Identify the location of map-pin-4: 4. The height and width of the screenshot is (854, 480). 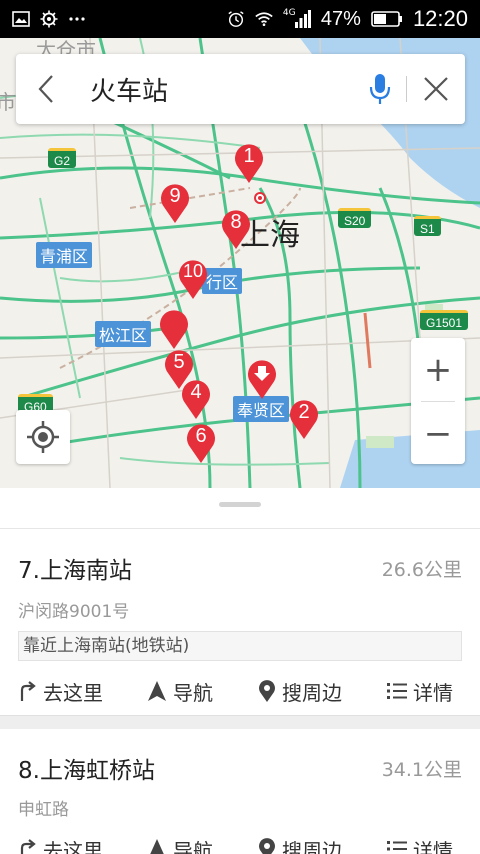
(196, 398).